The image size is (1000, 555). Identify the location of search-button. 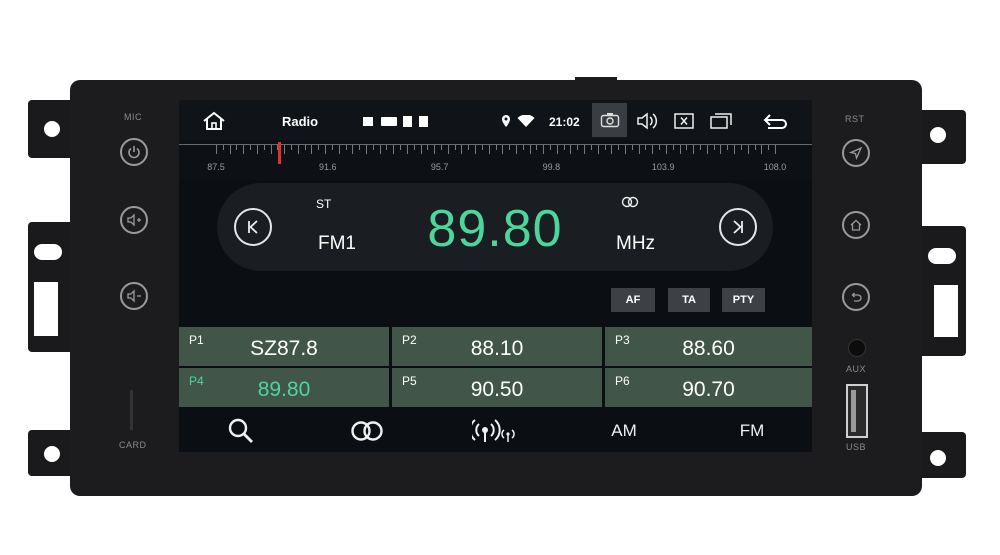
(241, 431).